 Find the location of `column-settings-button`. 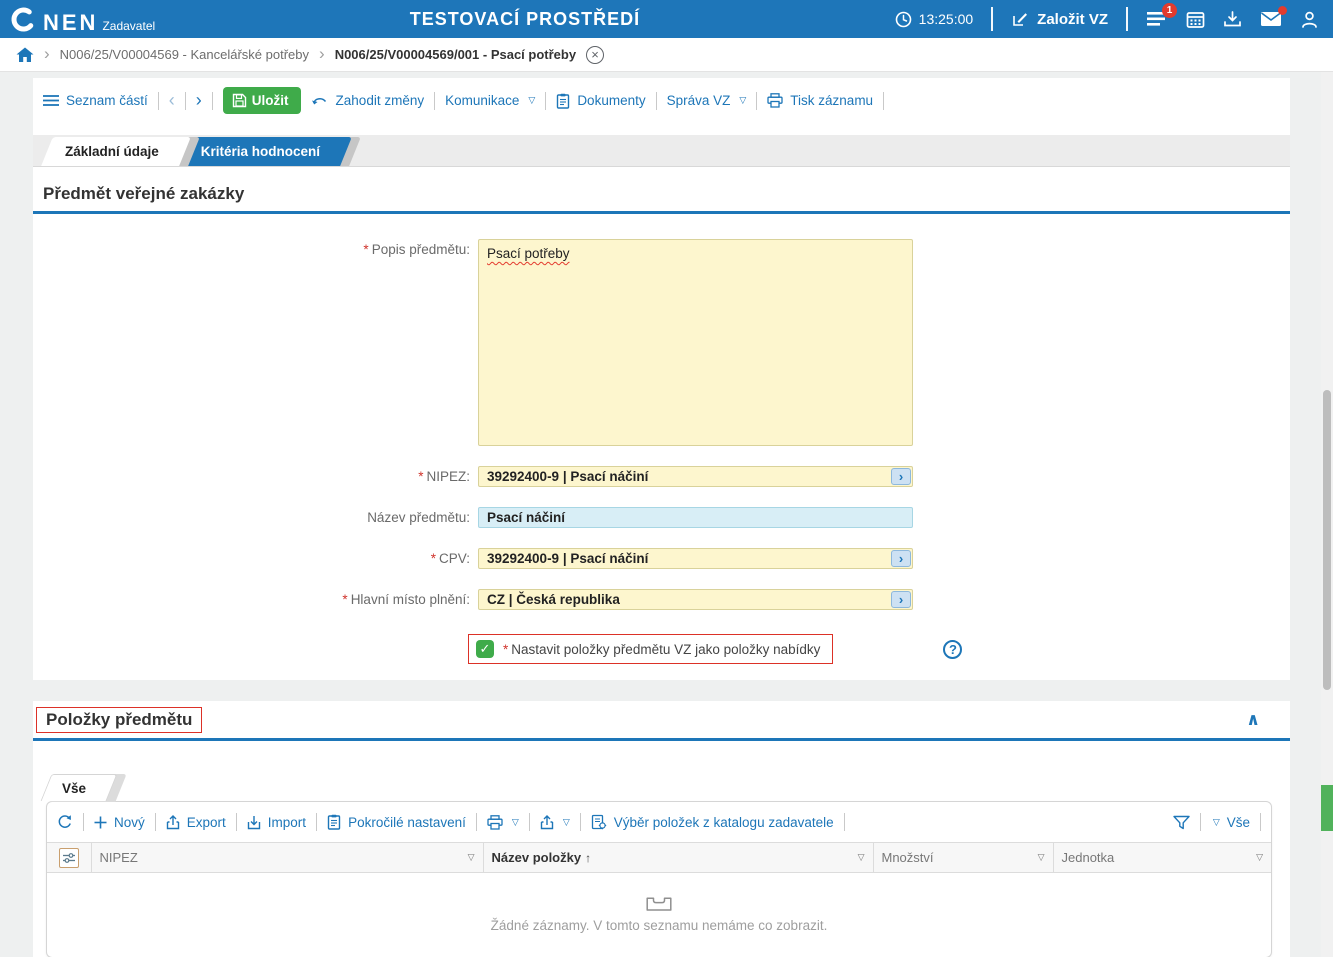

column-settings-button is located at coordinates (68, 857).